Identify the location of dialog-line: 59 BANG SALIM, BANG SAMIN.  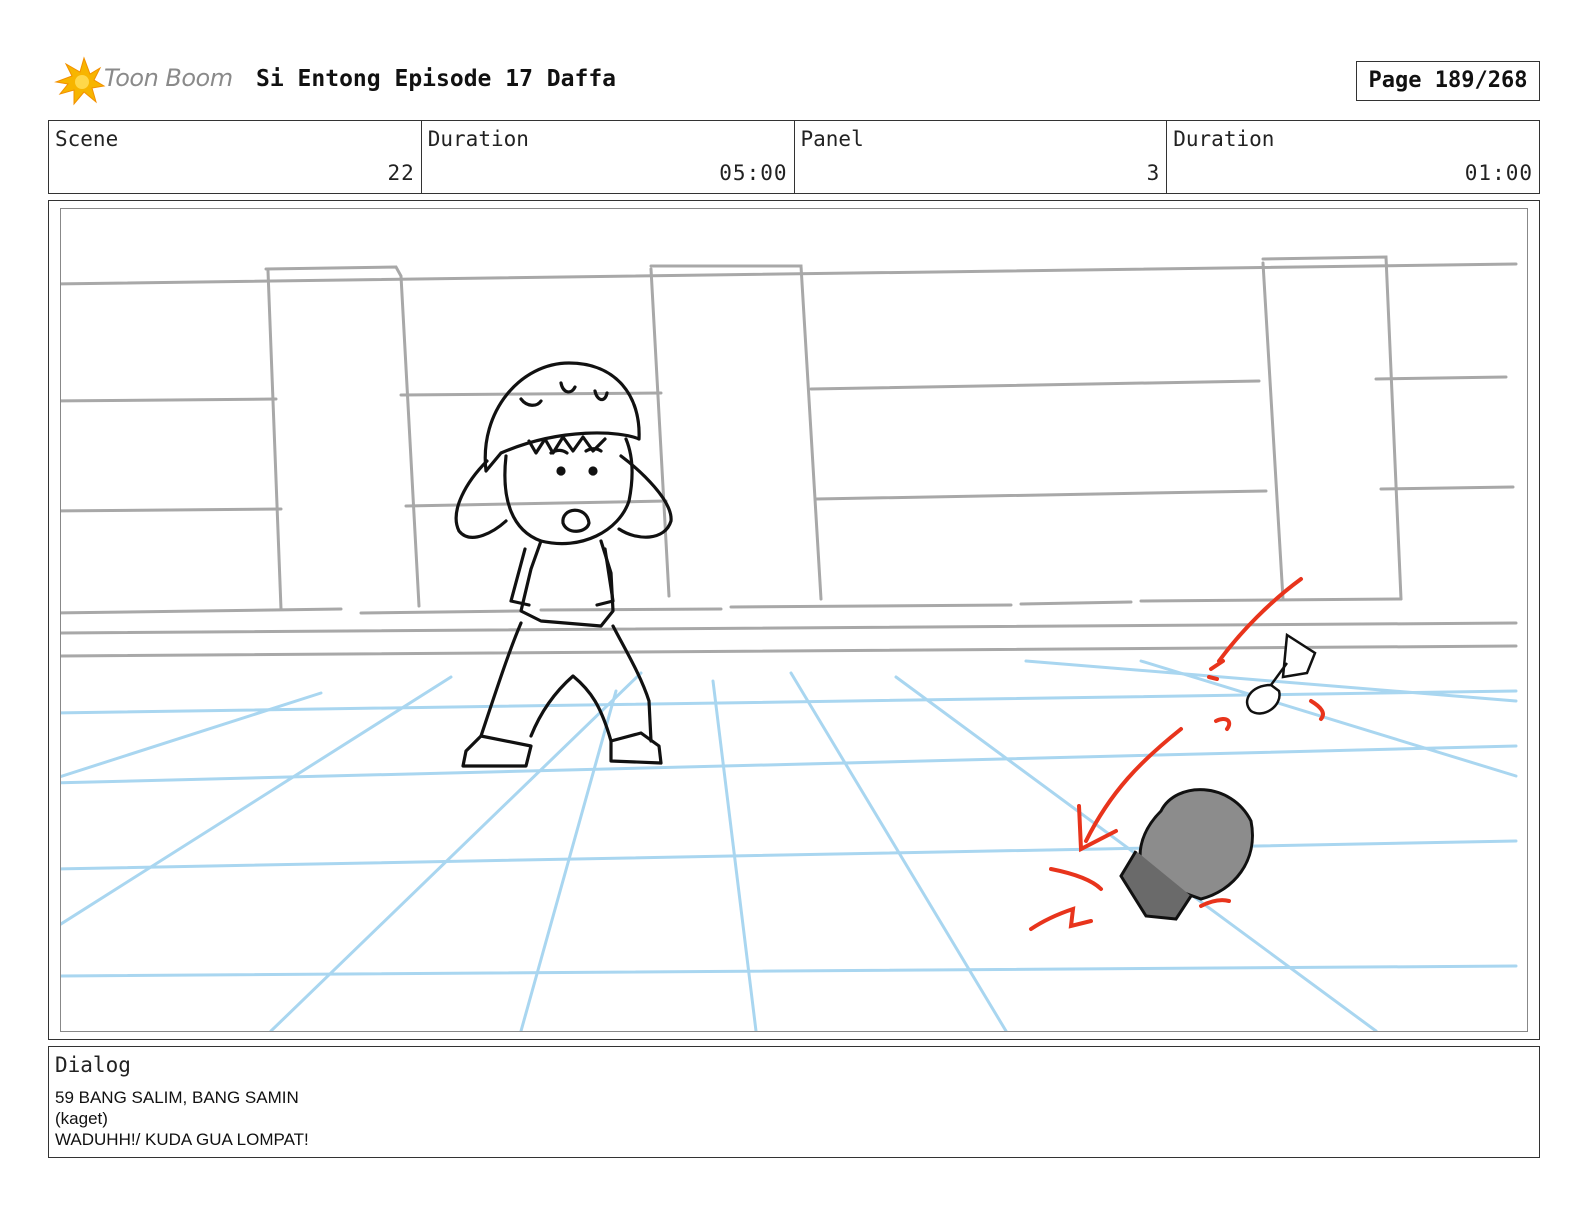
(177, 1097).